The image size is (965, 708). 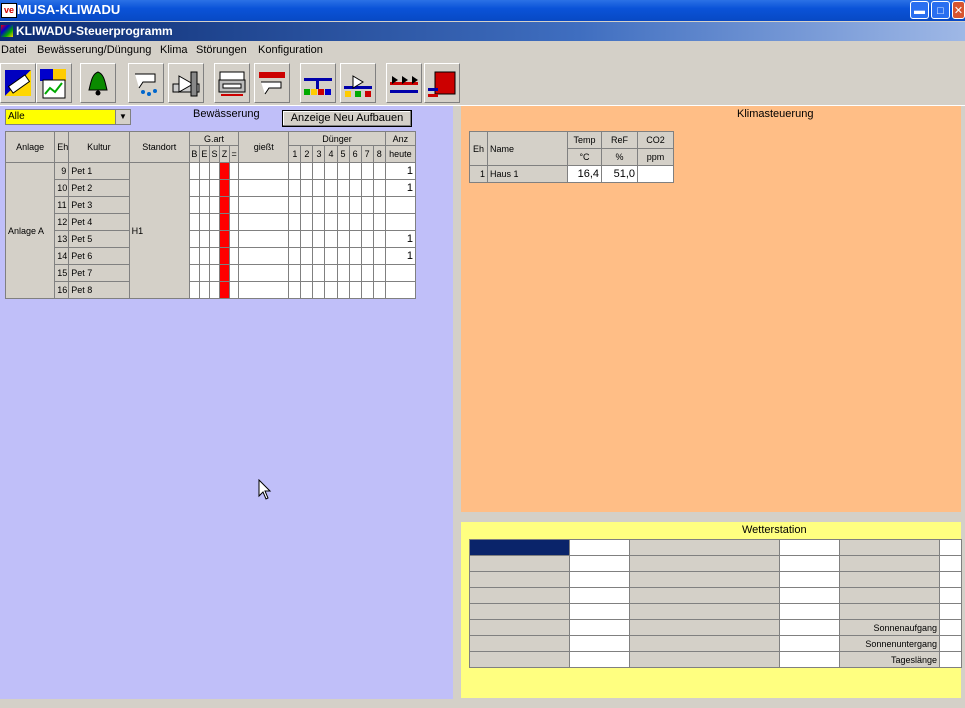 I want to click on table-row: 12 Pet 4, so click(x=211, y=222).